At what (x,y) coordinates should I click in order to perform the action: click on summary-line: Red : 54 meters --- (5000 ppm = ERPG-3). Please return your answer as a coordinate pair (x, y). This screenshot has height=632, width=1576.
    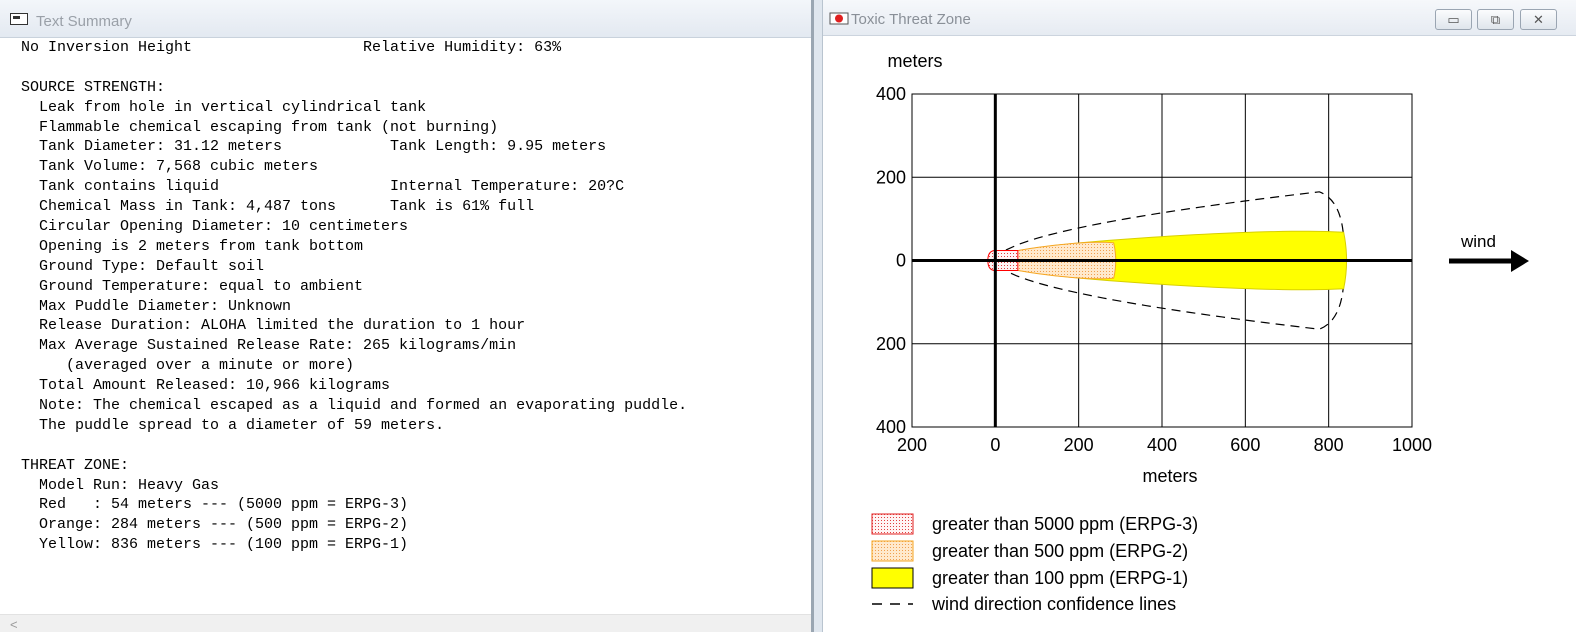
    Looking at the image, I should click on (215, 505).